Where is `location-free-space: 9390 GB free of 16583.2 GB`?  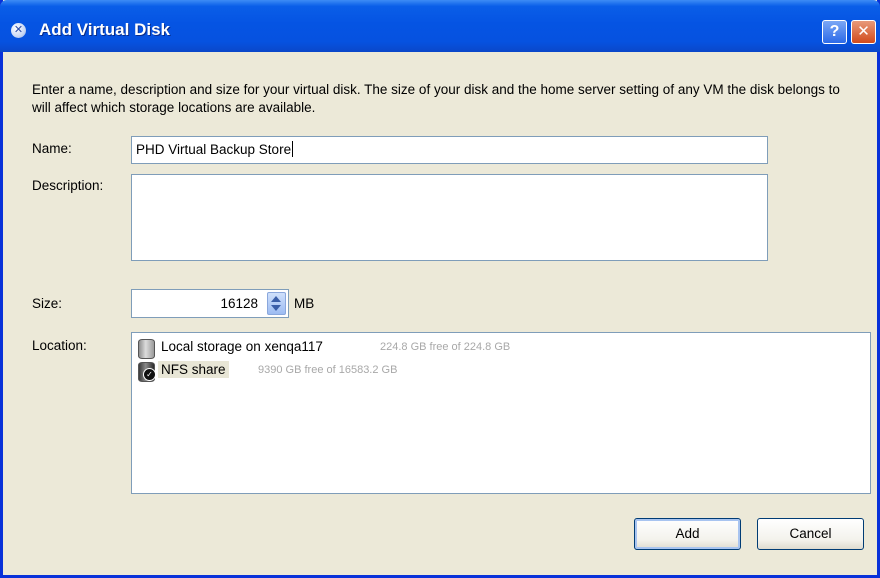 location-free-space: 9390 GB free of 16583.2 GB is located at coordinates (328, 370).